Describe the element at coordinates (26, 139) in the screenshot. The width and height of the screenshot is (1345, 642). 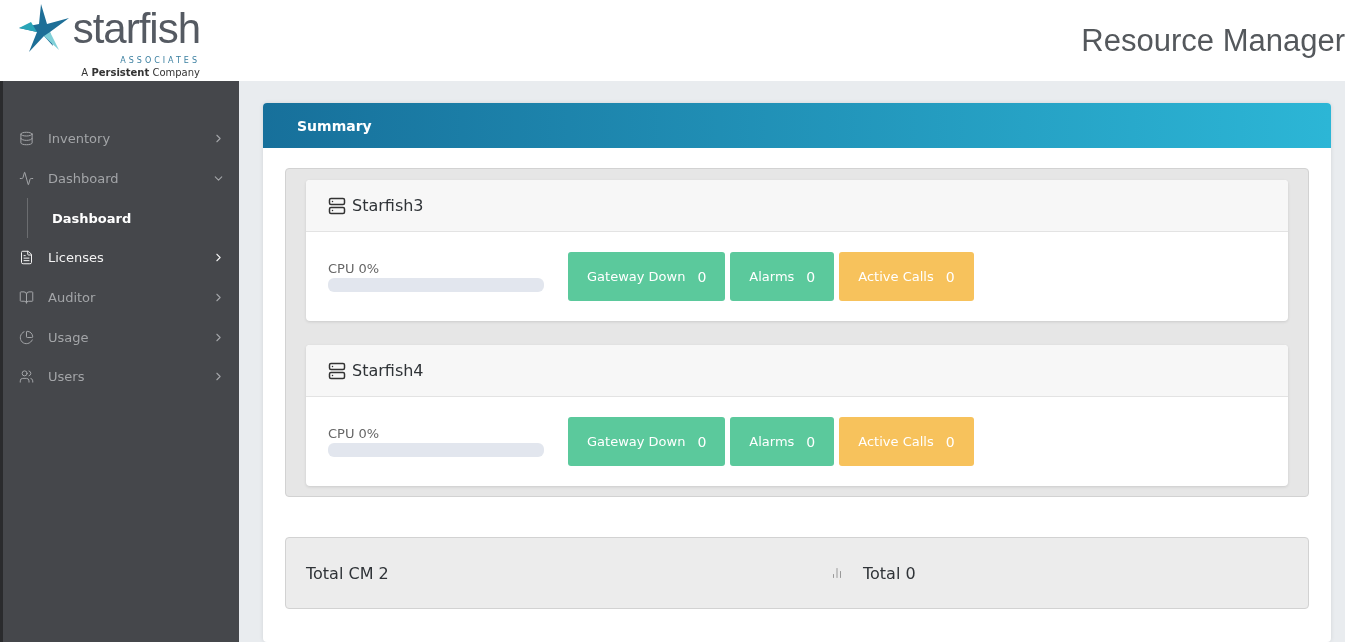
I see `database-icon` at that location.